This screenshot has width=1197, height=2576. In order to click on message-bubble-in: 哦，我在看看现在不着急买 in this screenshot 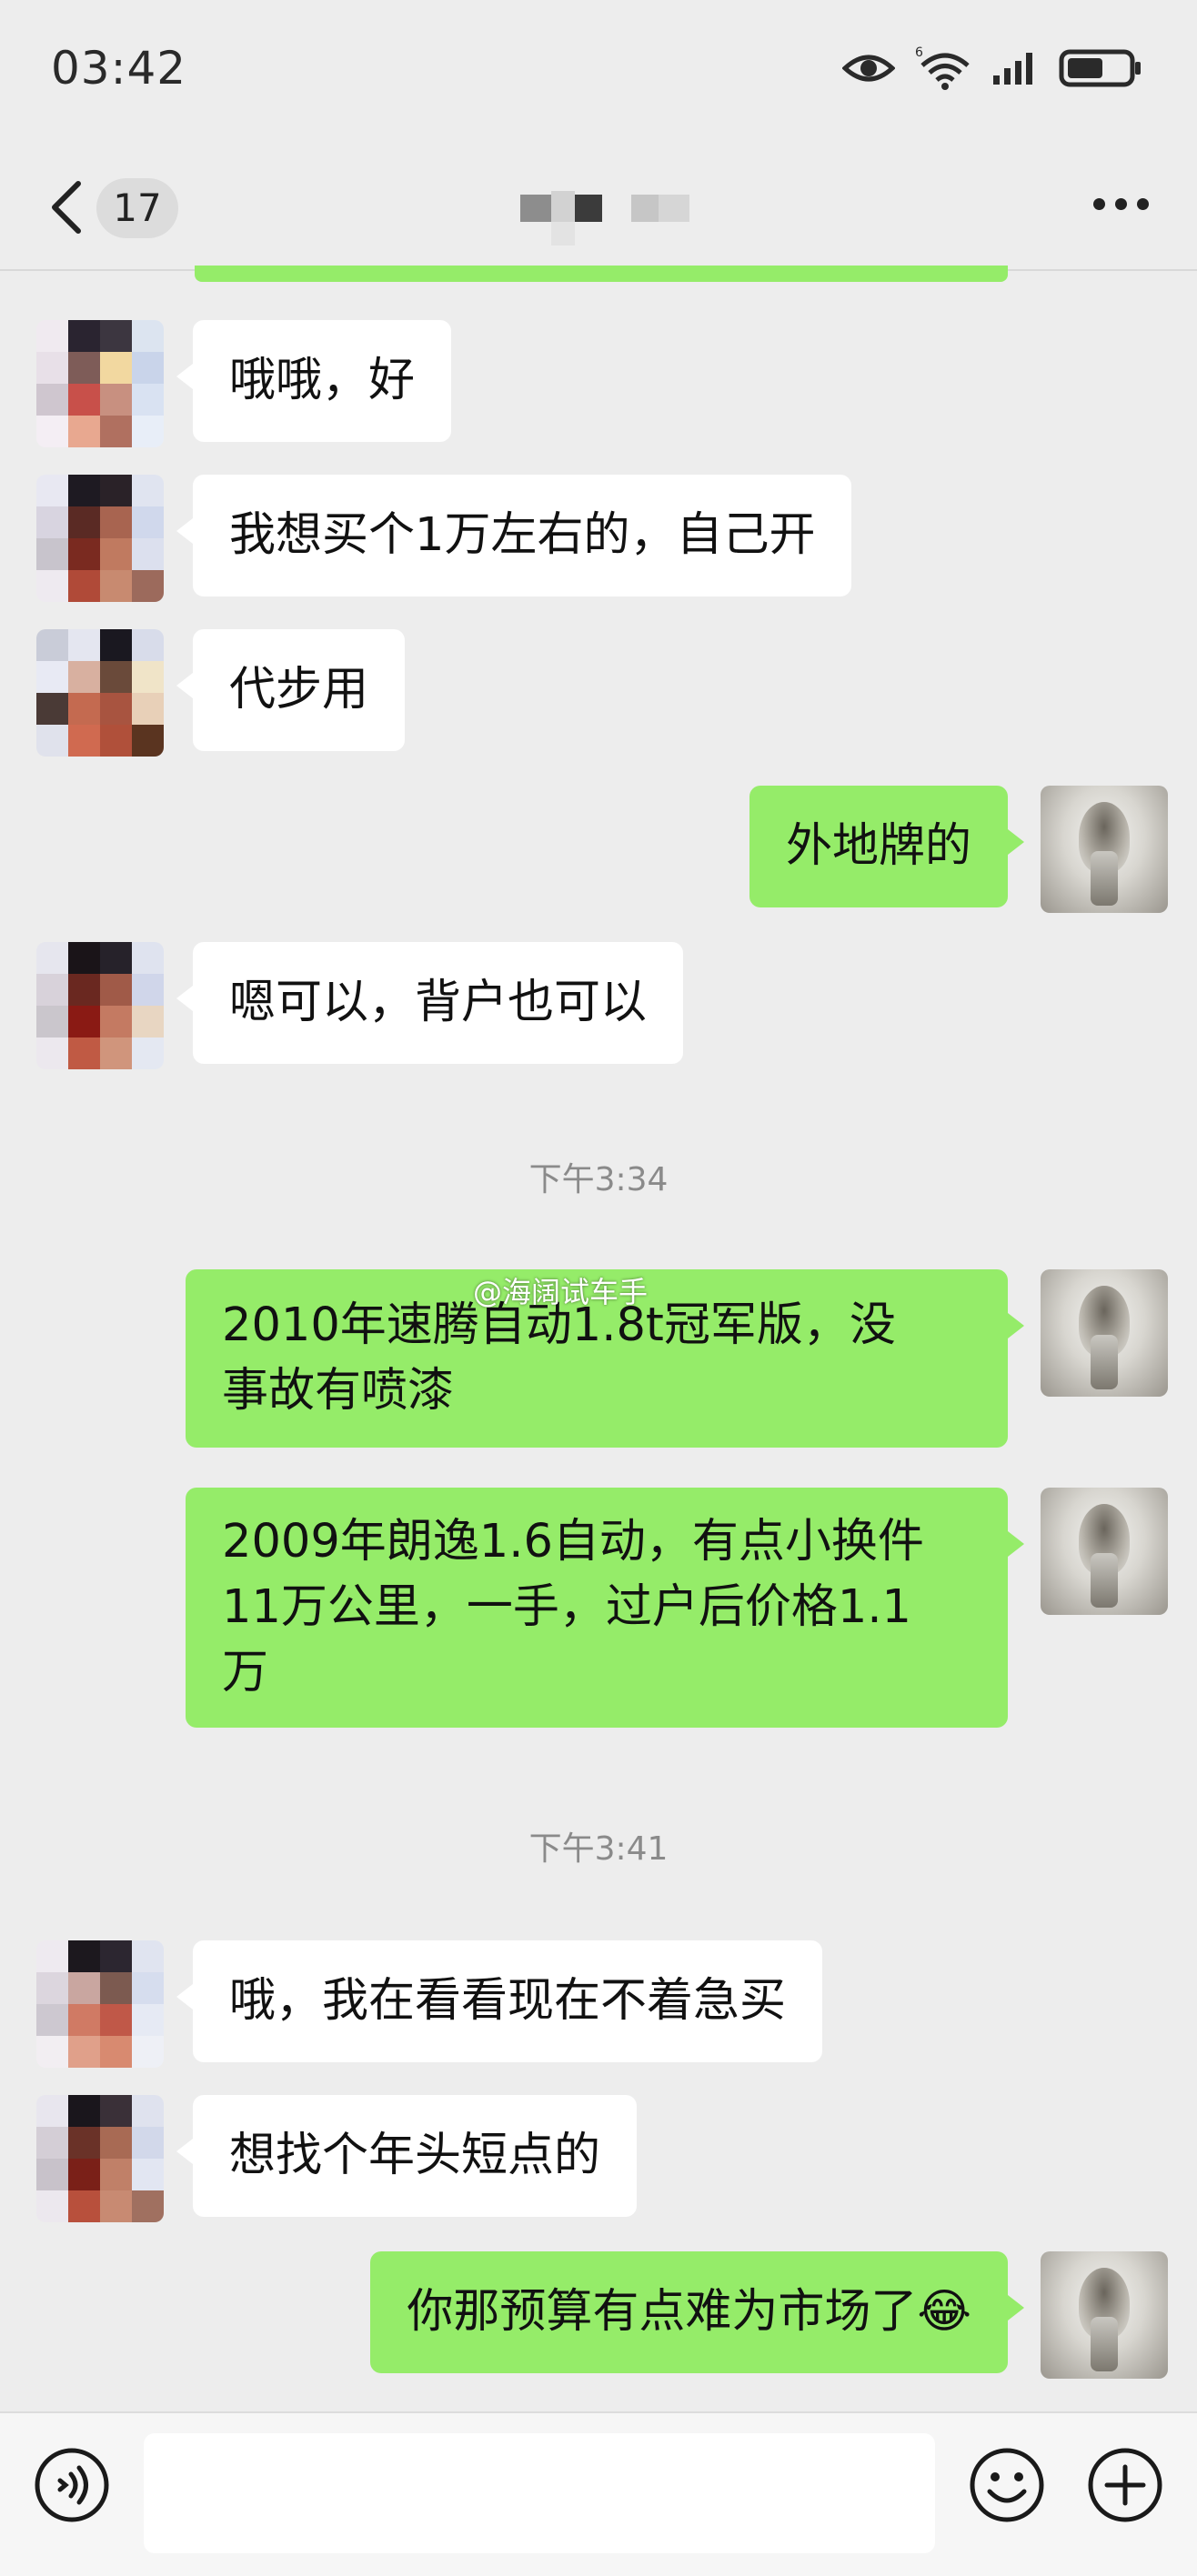, I will do `click(499, 2001)`.